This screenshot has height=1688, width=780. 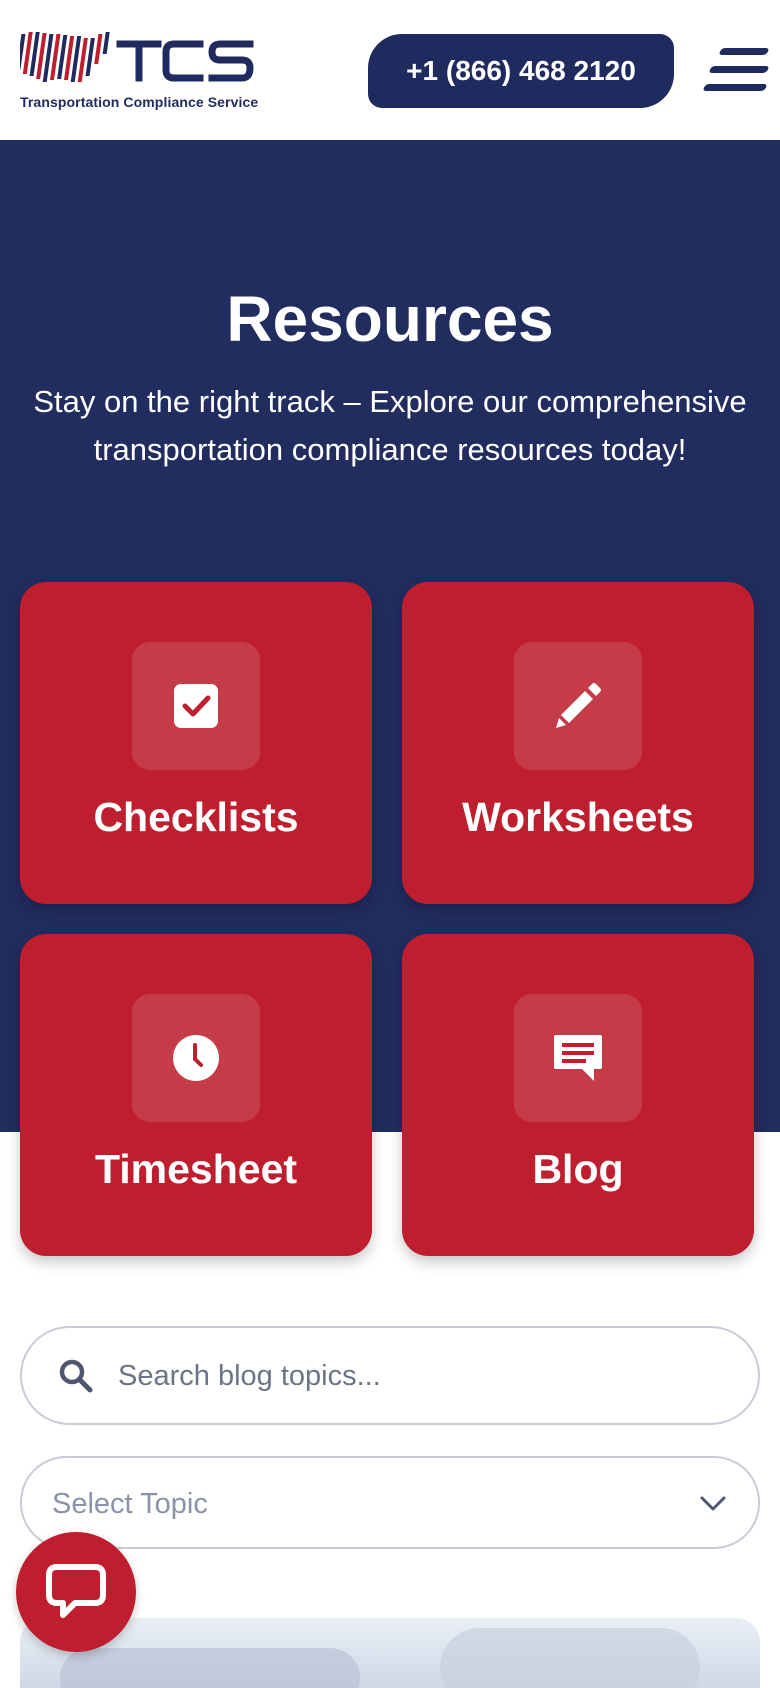 I want to click on live-chat-button, so click(x=76, y=1592).